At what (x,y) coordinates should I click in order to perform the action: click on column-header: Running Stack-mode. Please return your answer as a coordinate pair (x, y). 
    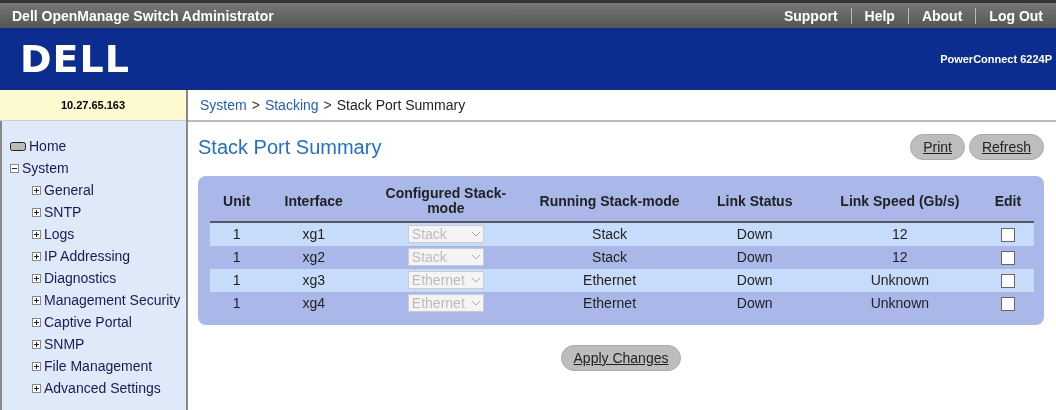
    Looking at the image, I should click on (609, 203).